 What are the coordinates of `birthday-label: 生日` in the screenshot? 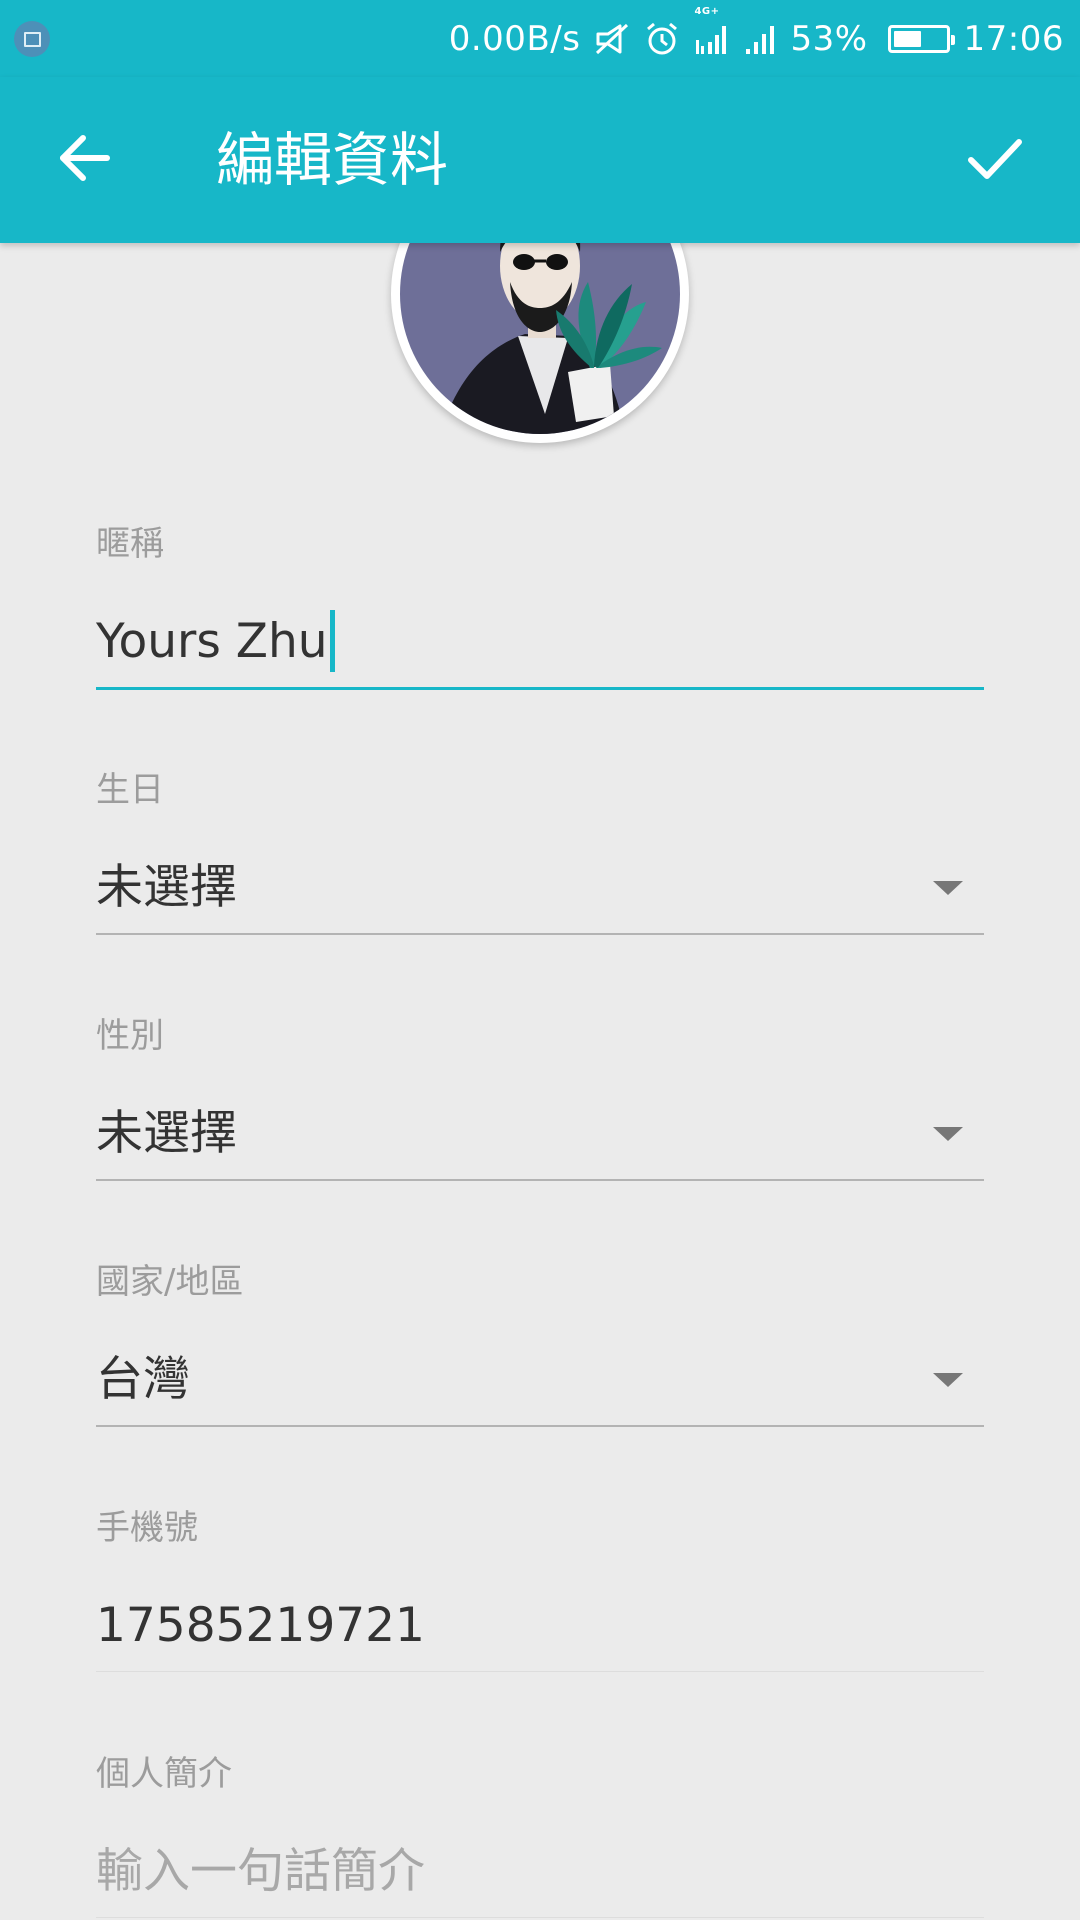 It's located at (130, 790).